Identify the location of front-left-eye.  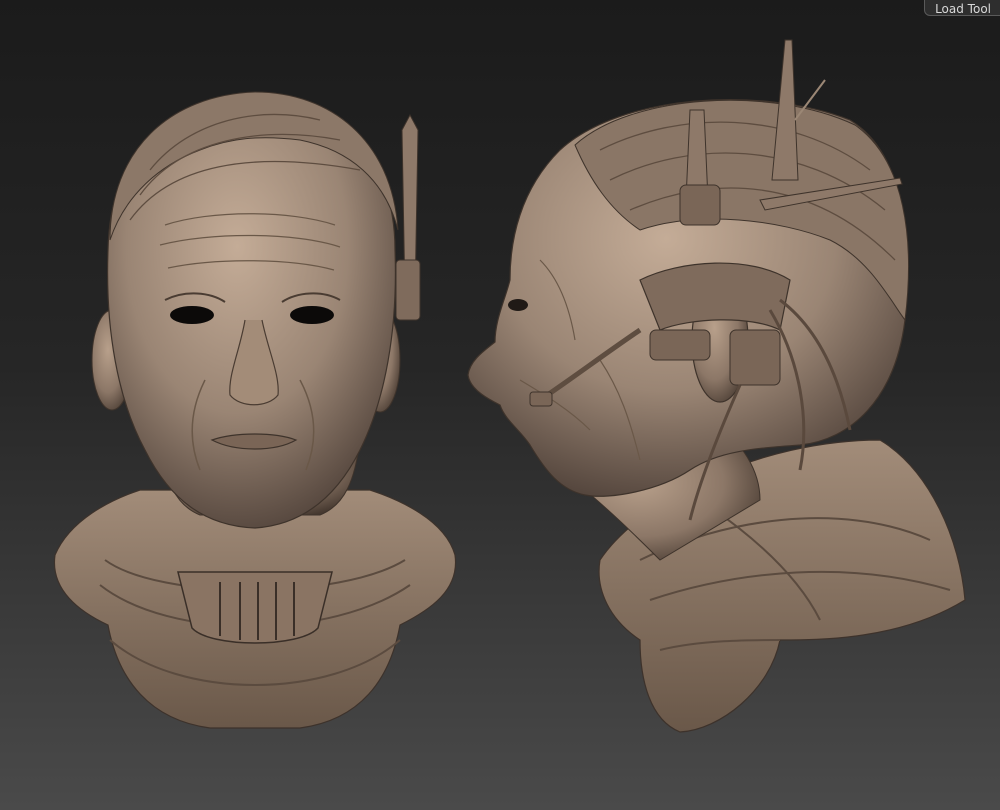
(192, 315).